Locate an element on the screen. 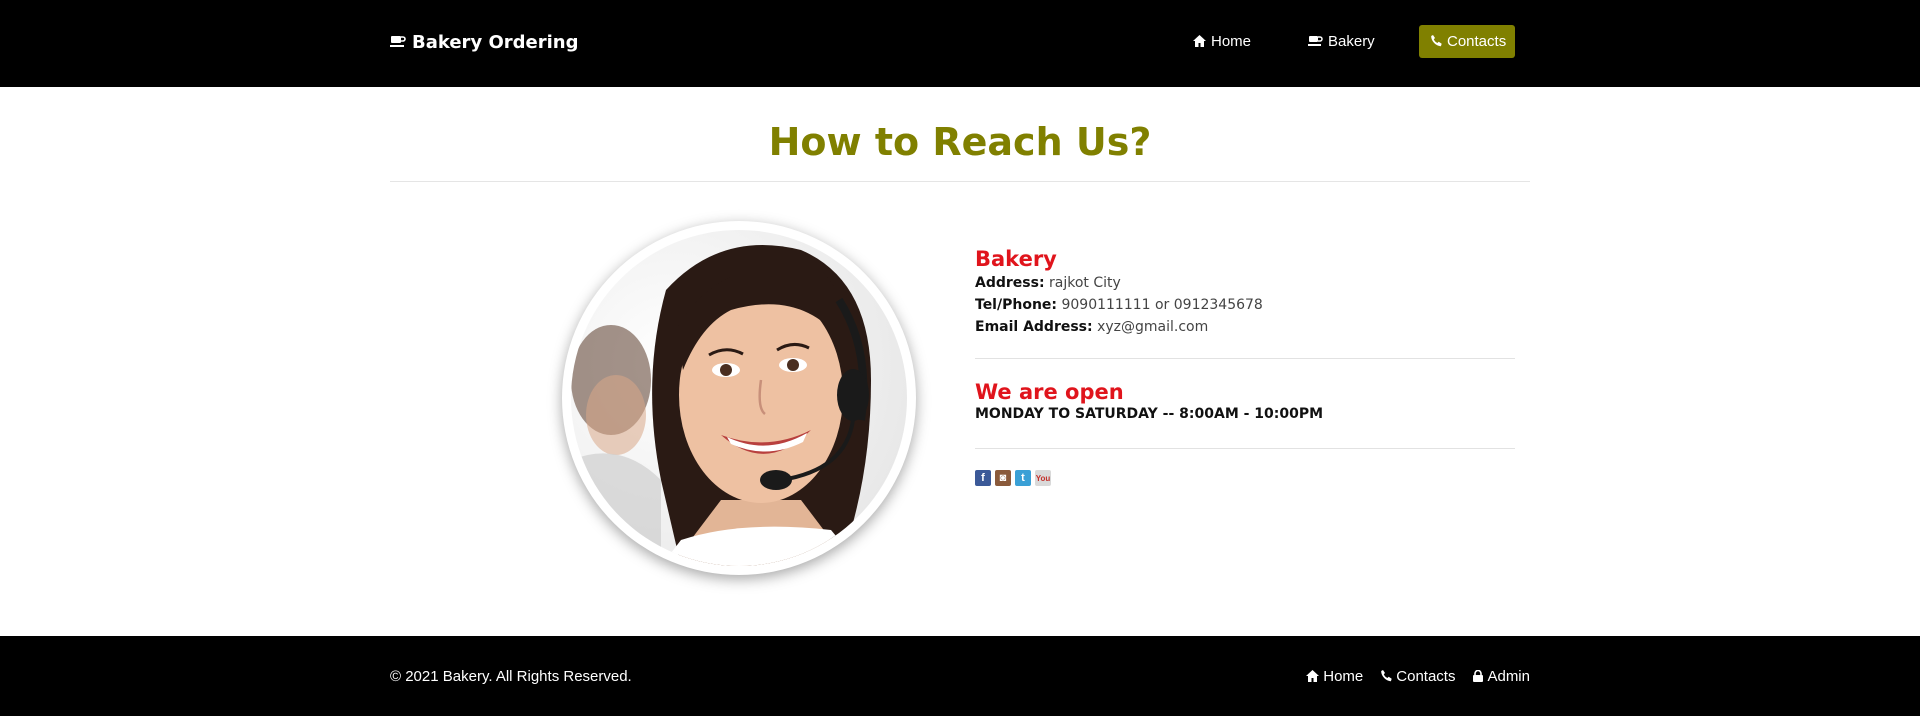 The height and width of the screenshot is (716, 1920). nav-home-label: Home is located at coordinates (1231, 41).